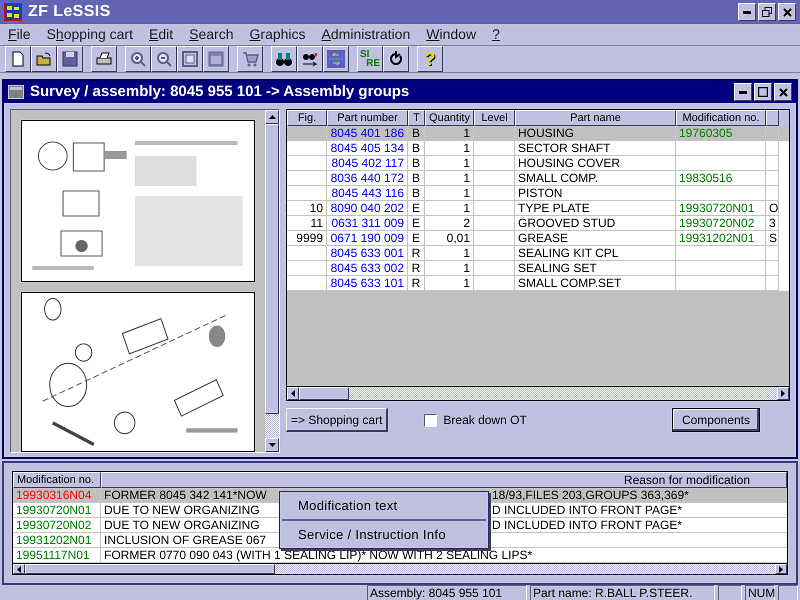 The width and height of the screenshot is (800, 600). Describe the element at coordinates (220, 92) in the screenshot. I see `child-window-title: Survey / assembly: 8045 955 101 -> Assembly groups` at that location.